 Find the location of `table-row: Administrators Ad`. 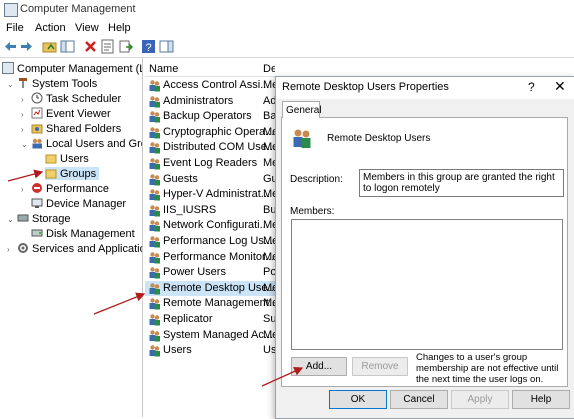

table-row: Administrators Ad is located at coordinates (210, 101).